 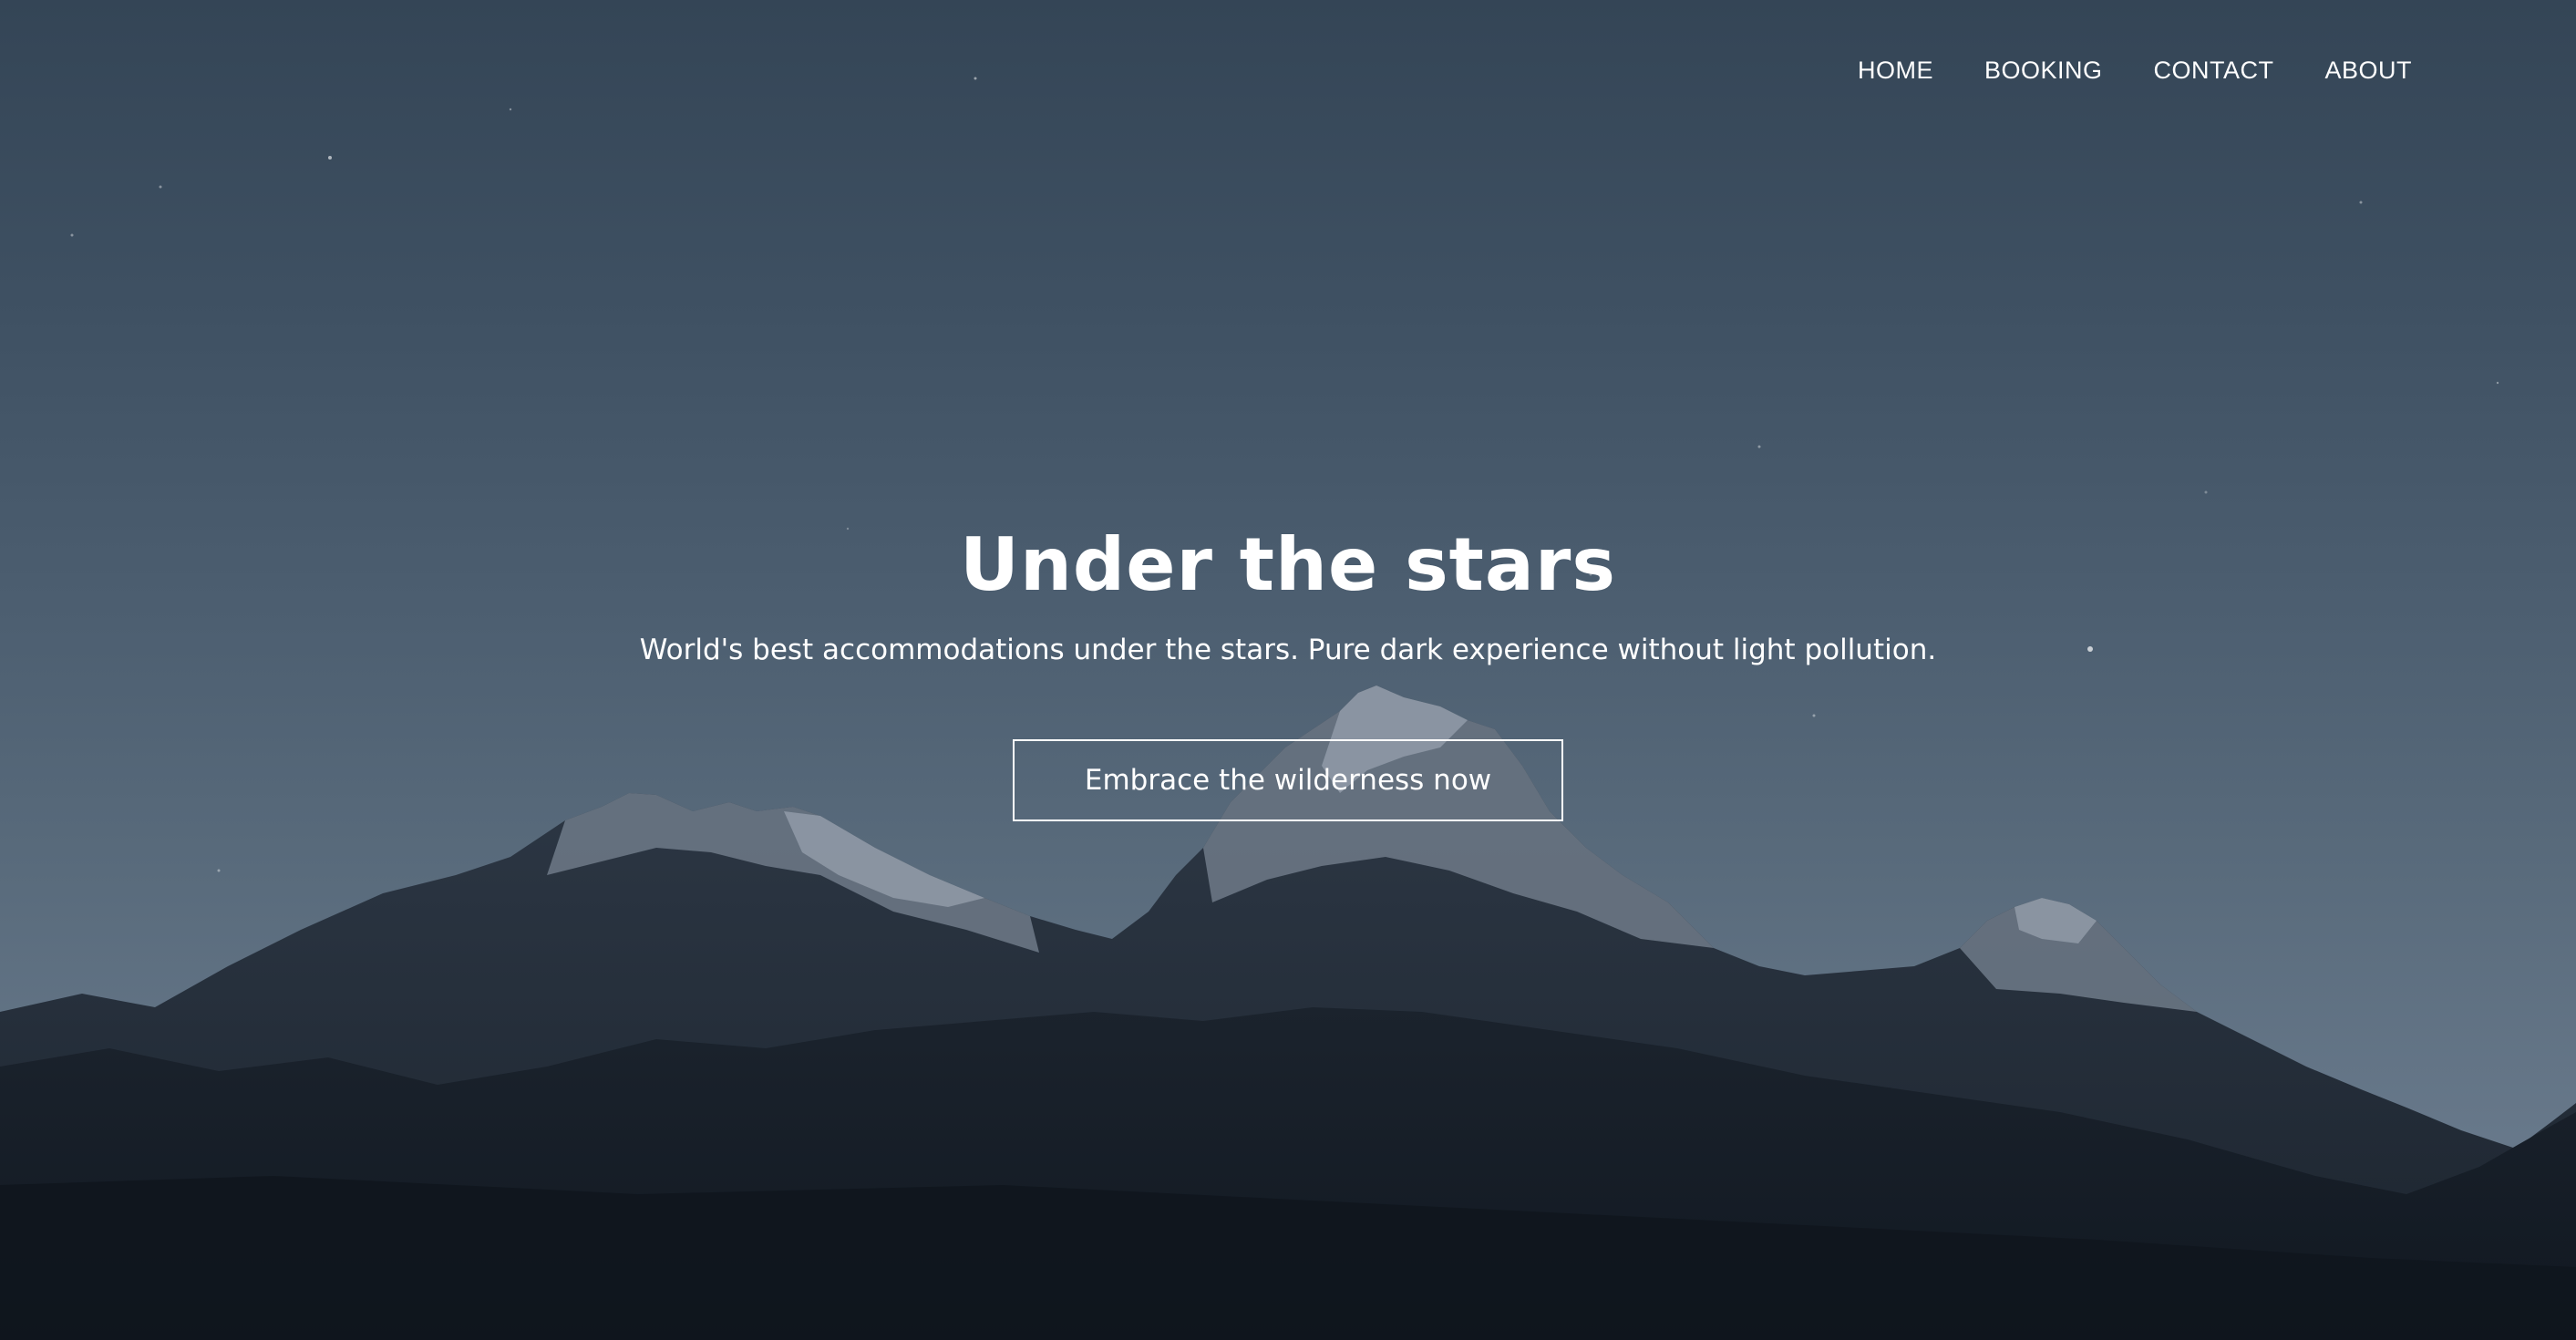 I want to click on hero-title: Under the stars, so click(x=1288, y=564).